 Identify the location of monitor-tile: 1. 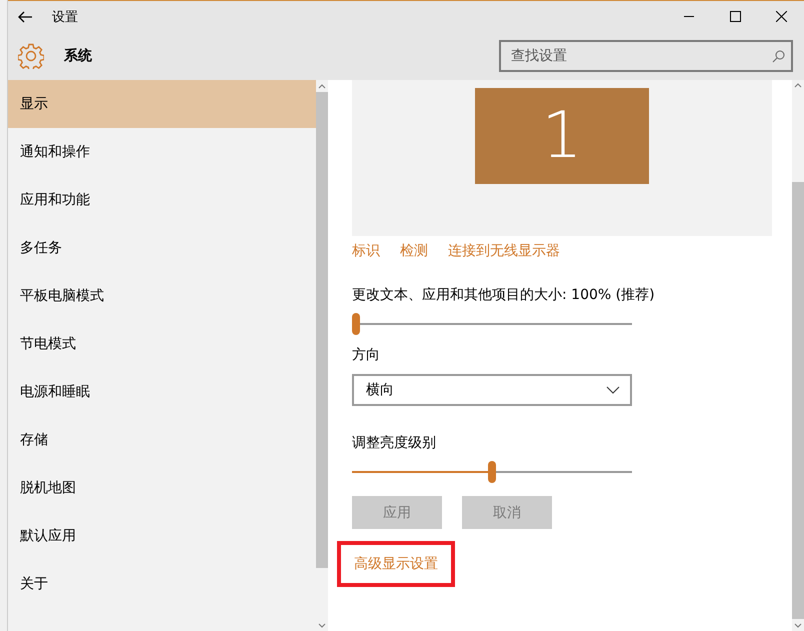
(562, 136).